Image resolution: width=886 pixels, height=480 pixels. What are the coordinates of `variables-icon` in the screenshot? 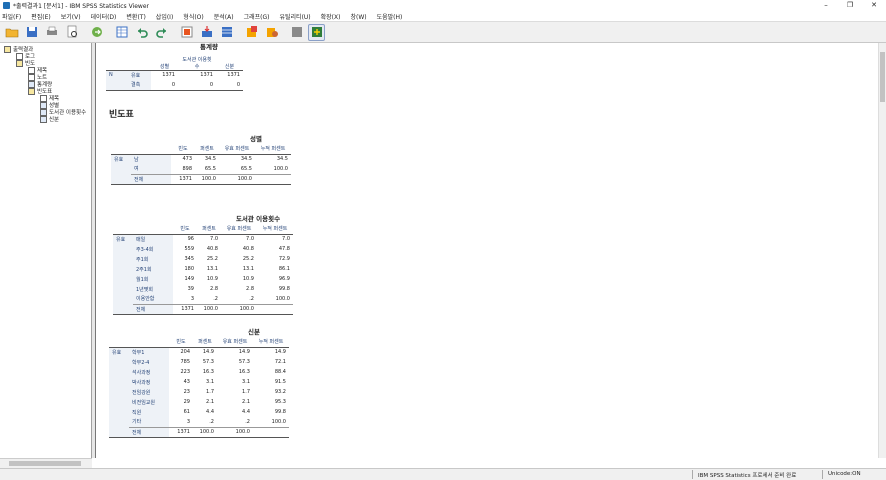 It's located at (226, 32).